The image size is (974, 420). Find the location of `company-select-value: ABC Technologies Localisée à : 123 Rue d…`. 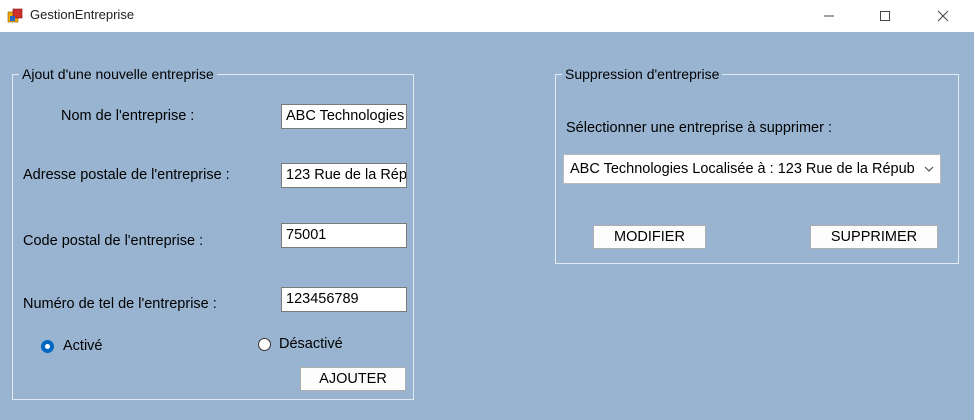

company-select-value: ABC Technologies Localisée à : 123 Rue d… is located at coordinates (742, 169).